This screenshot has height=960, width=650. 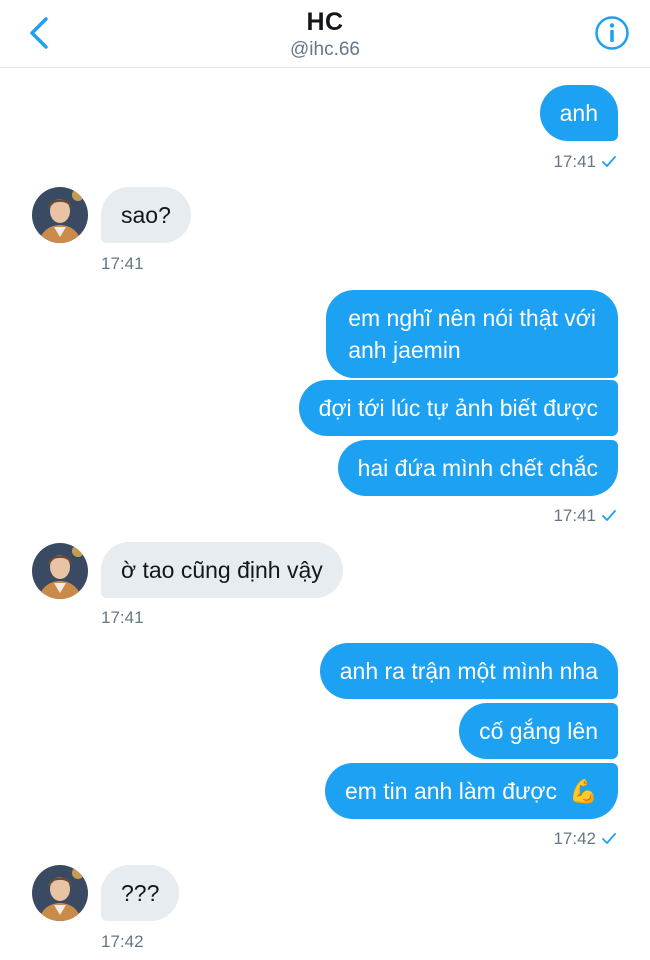 I want to click on message-text: anh ra trận một mình nha, so click(x=468, y=671).